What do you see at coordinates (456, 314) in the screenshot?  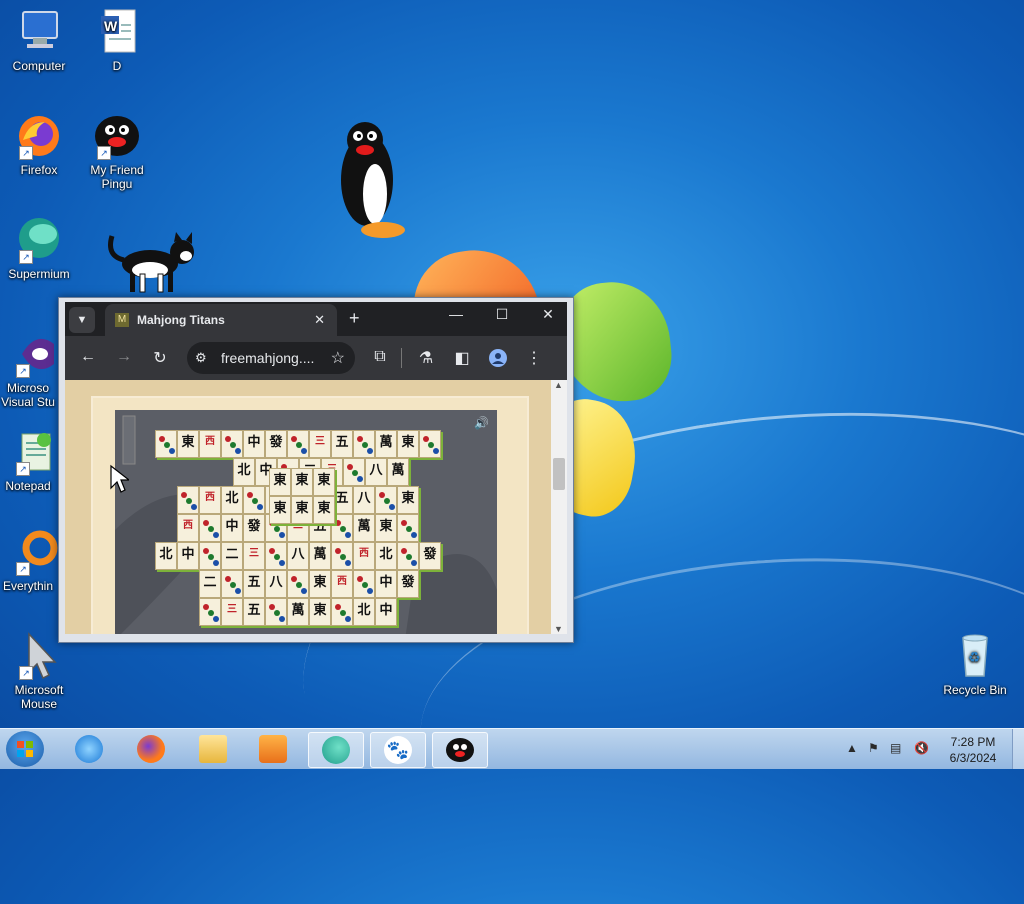 I see `minimize-button: —` at bounding box center [456, 314].